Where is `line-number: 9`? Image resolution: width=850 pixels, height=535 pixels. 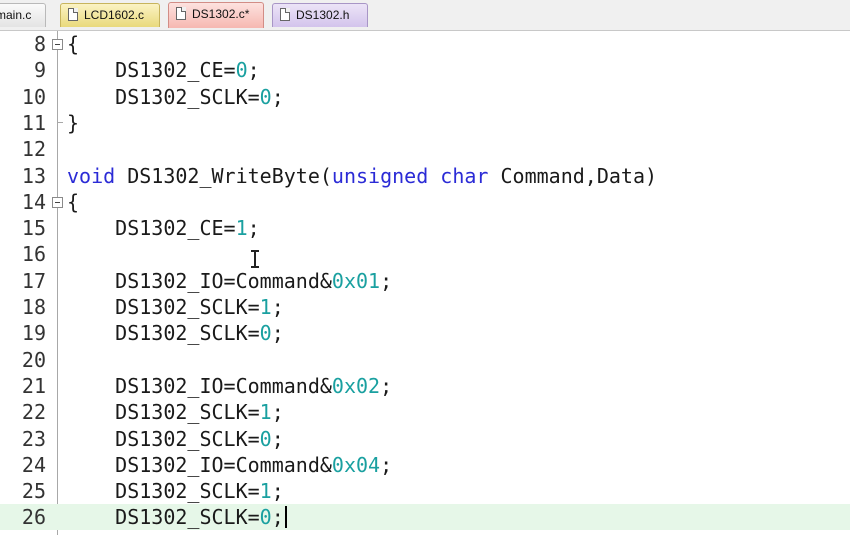
line-number: 9 is located at coordinates (39, 70).